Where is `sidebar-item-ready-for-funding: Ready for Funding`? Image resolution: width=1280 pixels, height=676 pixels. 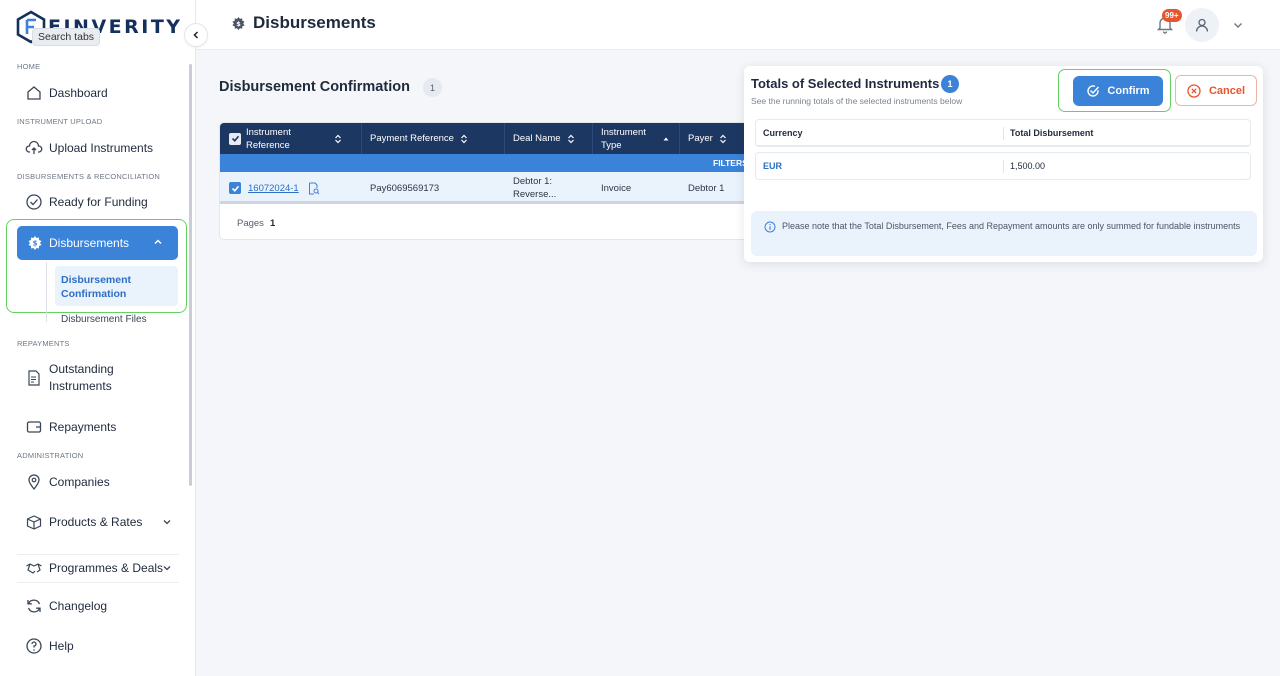
sidebar-item-ready-for-funding: Ready for Funding is located at coordinates (86, 202).